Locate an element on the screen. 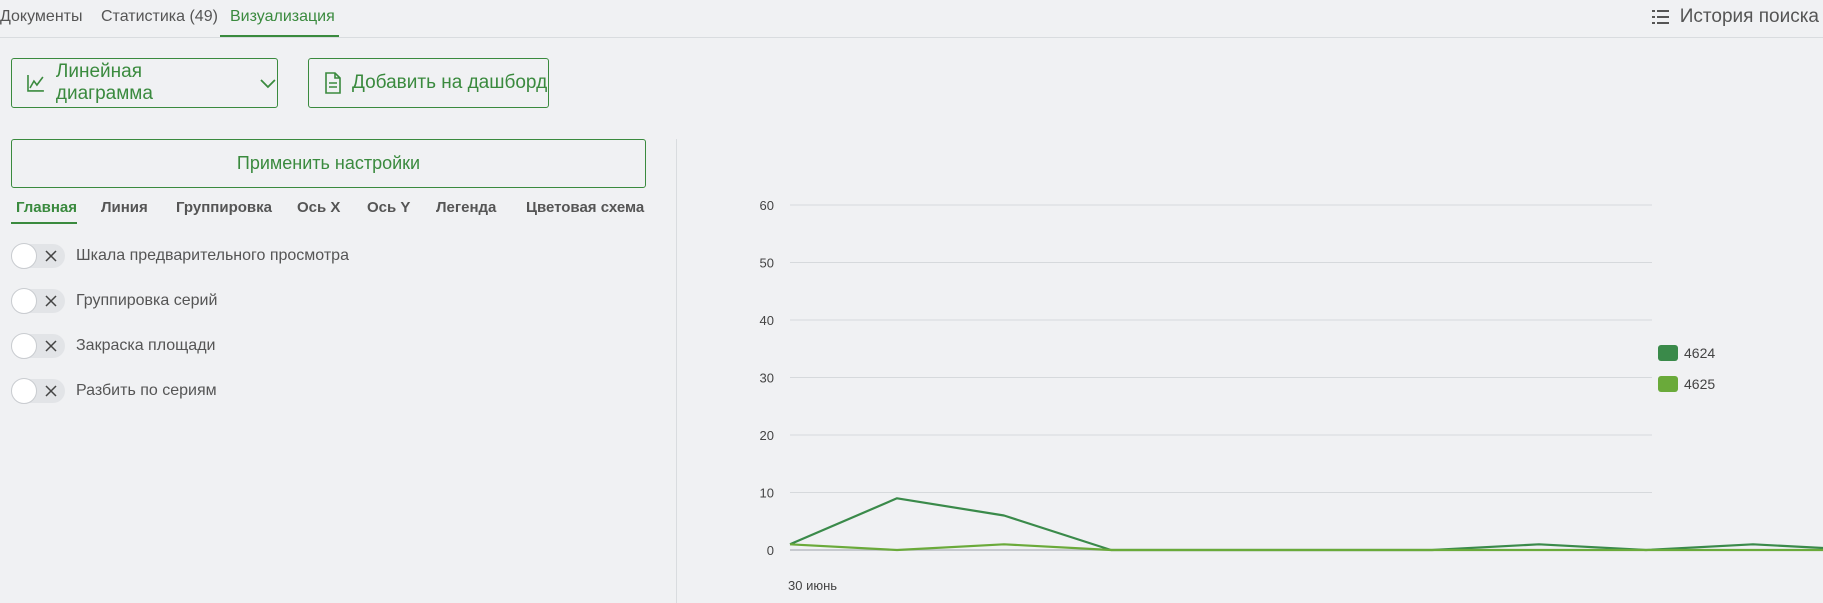 The width and height of the screenshot is (1823, 603). x-tick-label: 30 июнь is located at coordinates (812, 585).